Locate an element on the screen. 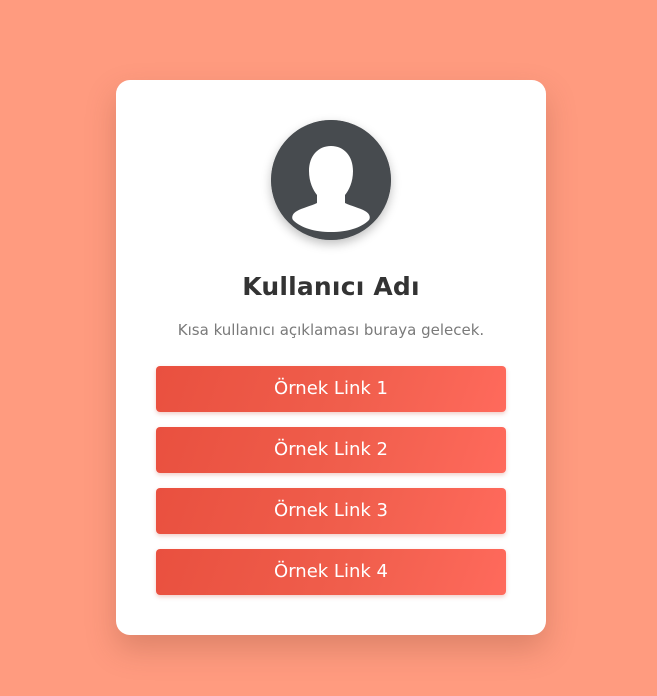 This screenshot has height=696, width=657. link-button-3: Örnek Link 3 is located at coordinates (331, 511).